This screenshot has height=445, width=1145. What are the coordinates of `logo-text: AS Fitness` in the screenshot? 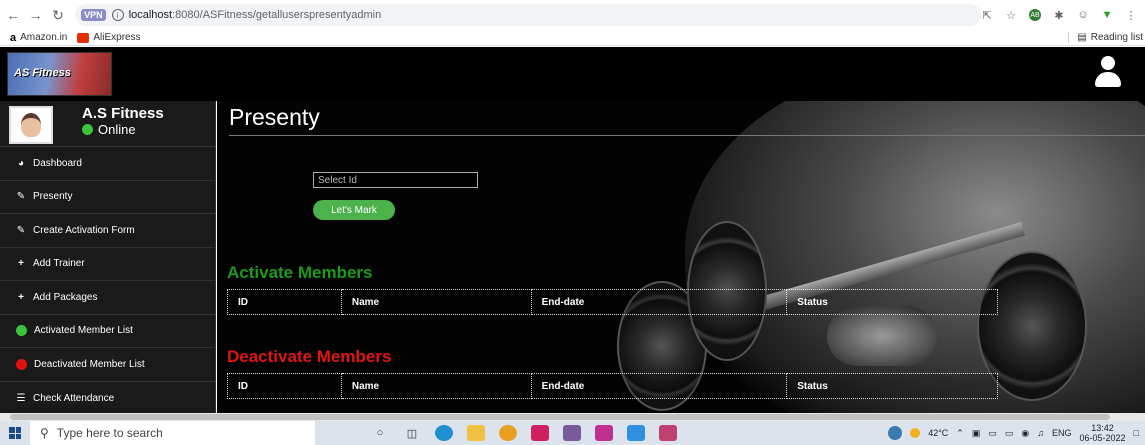 It's located at (42, 73).